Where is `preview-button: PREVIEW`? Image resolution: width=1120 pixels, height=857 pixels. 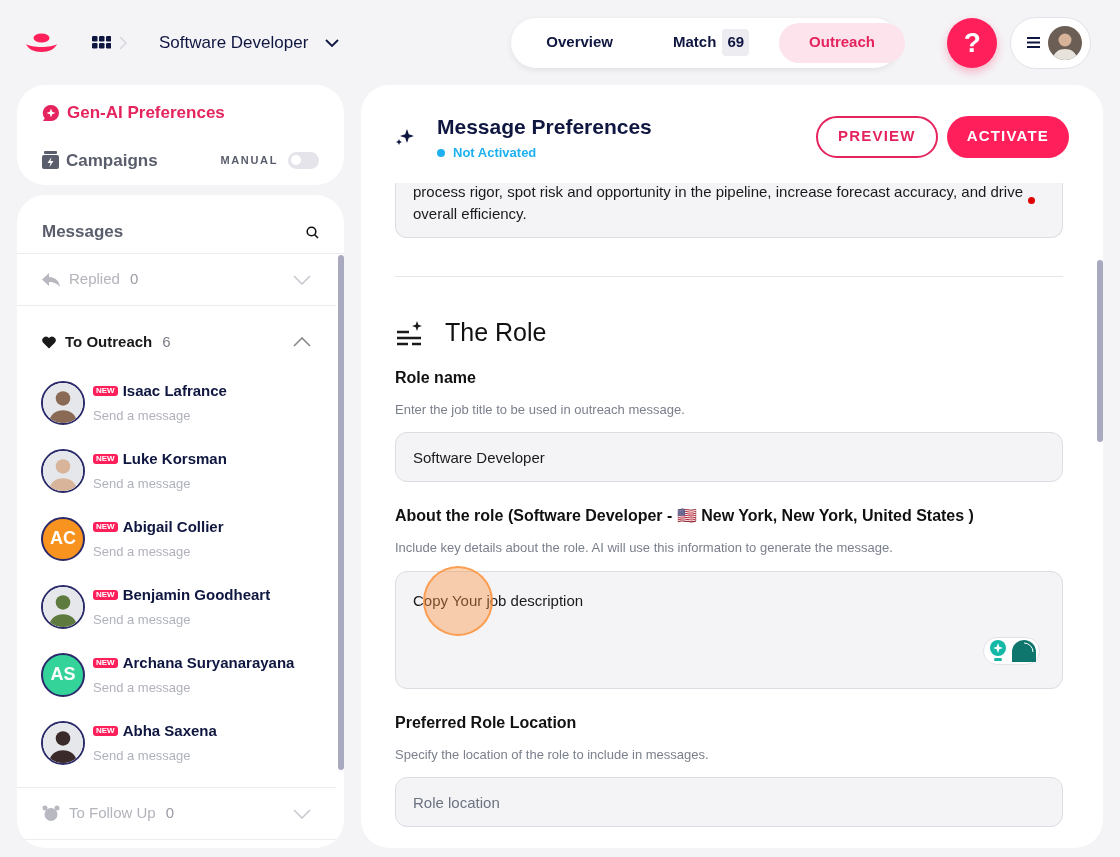 preview-button: PREVIEW is located at coordinates (877, 136).